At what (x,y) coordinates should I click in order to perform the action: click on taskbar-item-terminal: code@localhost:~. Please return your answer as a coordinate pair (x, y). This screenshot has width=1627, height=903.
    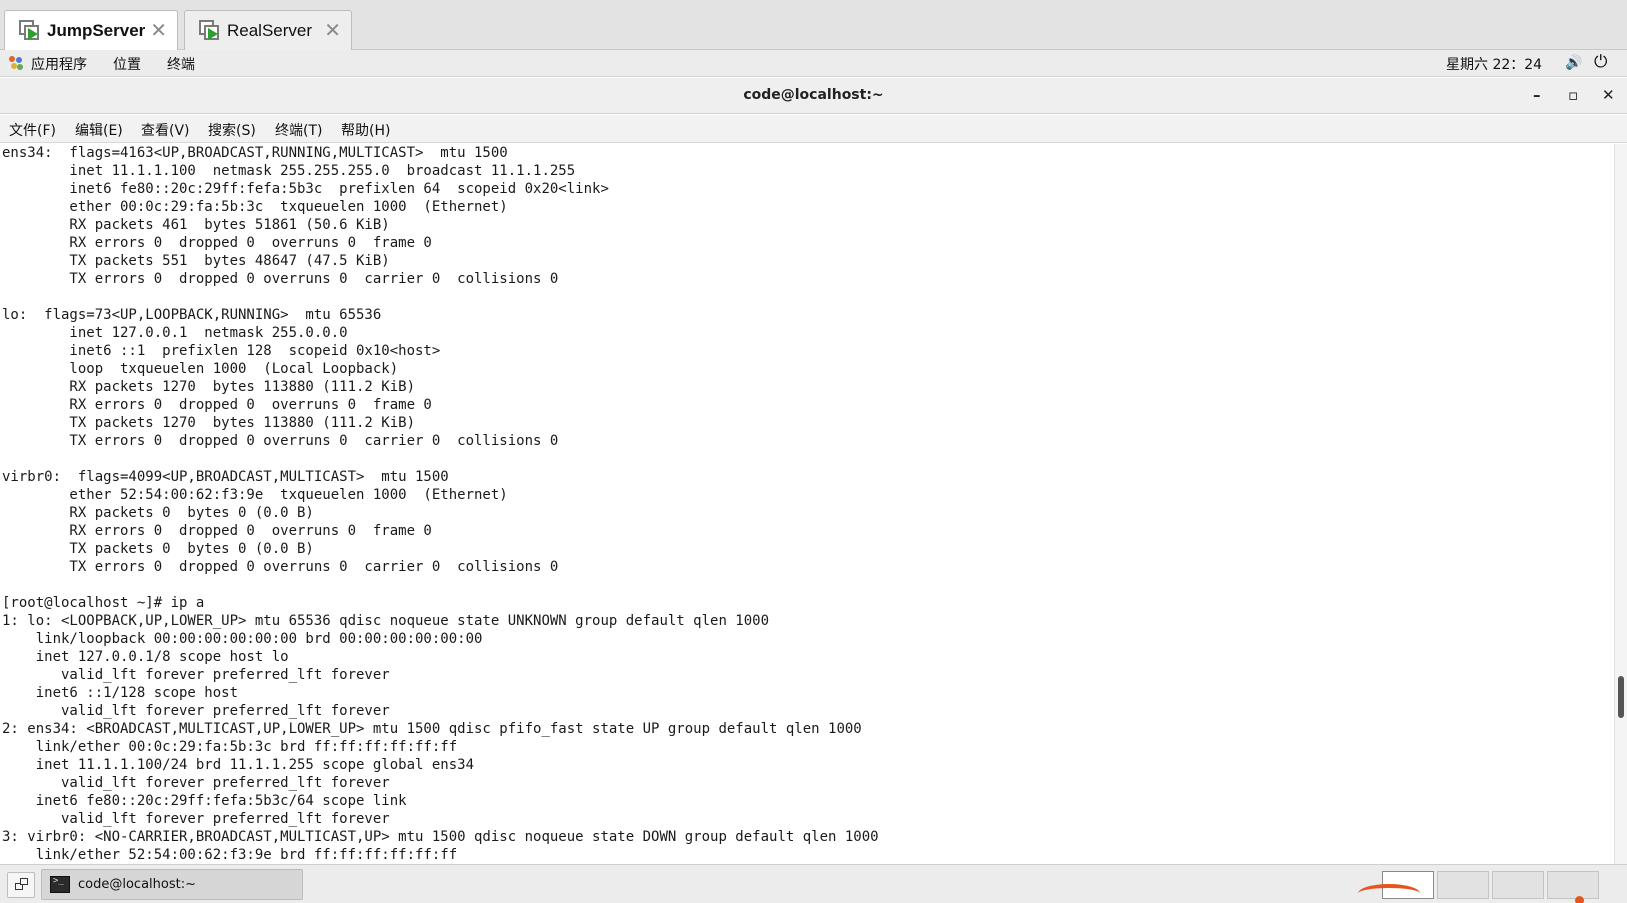
    Looking at the image, I should click on (172, 884).